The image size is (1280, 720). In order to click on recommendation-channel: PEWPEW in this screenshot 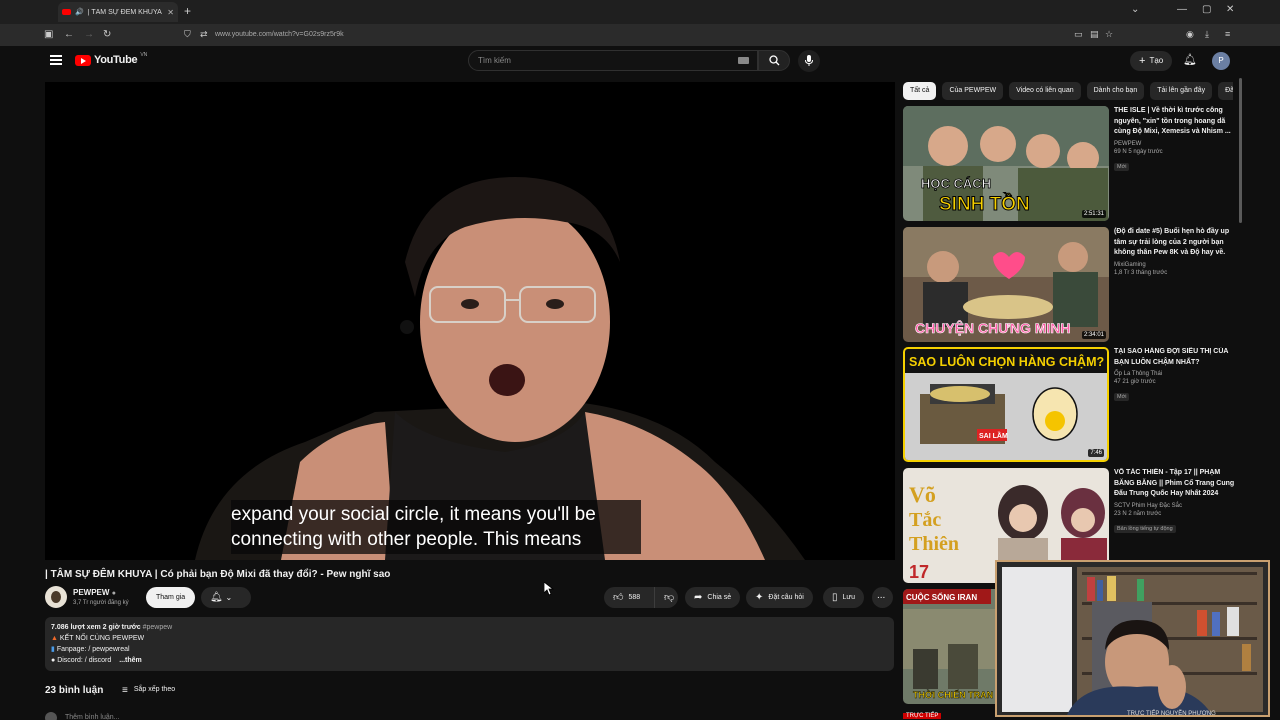, I will do `click(1176, 144)`.